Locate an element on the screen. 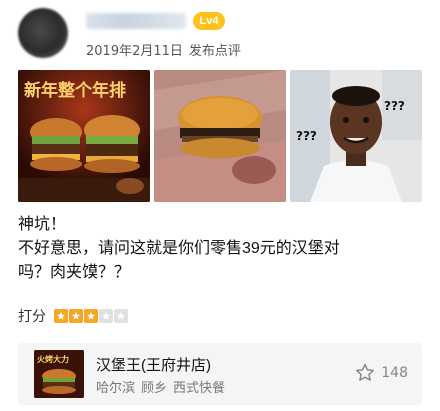 This screenshot has height=411, width=440. star-outline-icon is located at coordinates (365, 372).